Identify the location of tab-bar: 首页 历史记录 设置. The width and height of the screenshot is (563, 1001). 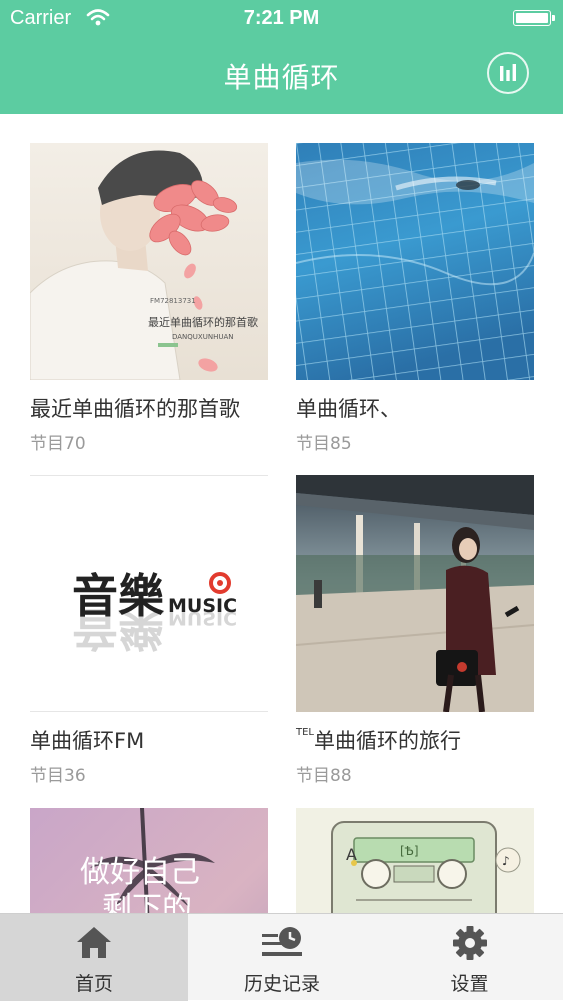
(281, 957).